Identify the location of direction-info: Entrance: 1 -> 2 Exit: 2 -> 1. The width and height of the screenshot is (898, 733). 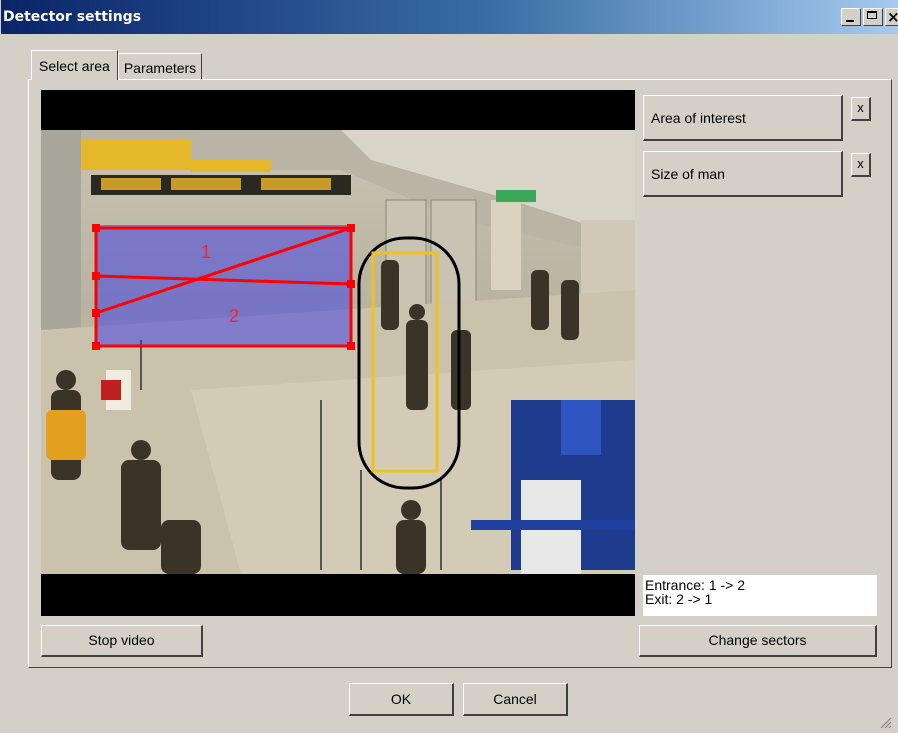
(760, 595).